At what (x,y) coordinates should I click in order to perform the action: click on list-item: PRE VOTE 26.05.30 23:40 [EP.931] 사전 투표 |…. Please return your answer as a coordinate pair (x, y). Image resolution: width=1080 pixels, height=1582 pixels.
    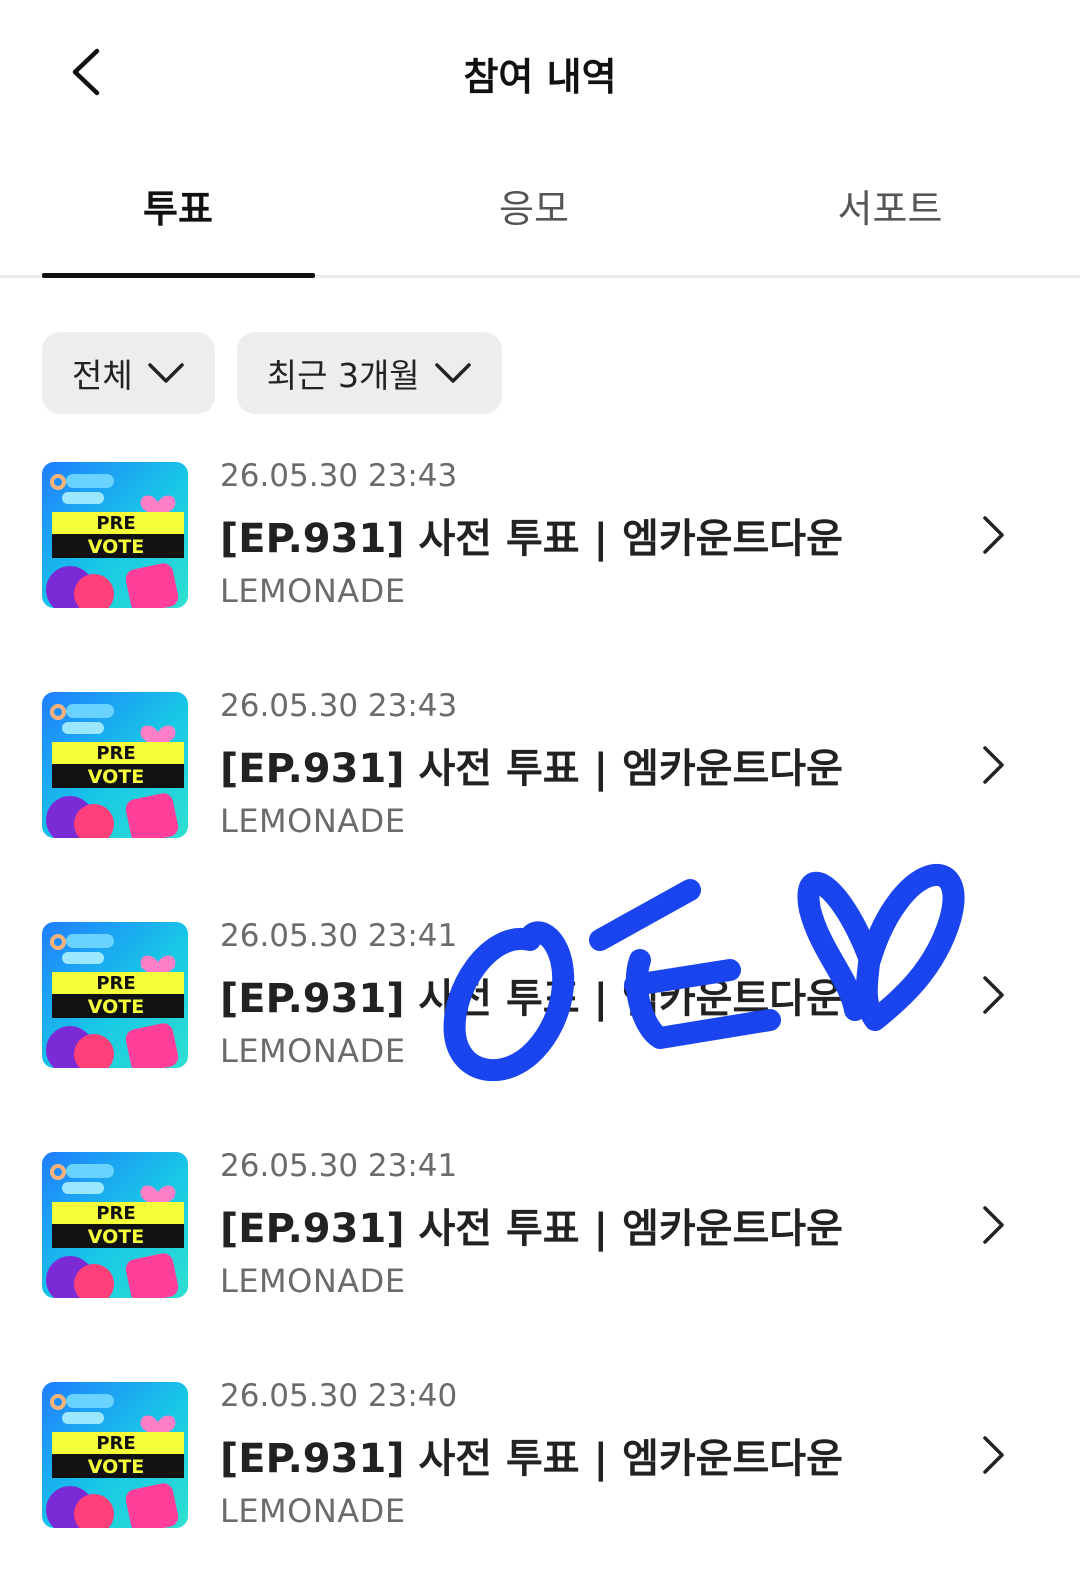
    Looking at the image, I should click on (540, 1475).